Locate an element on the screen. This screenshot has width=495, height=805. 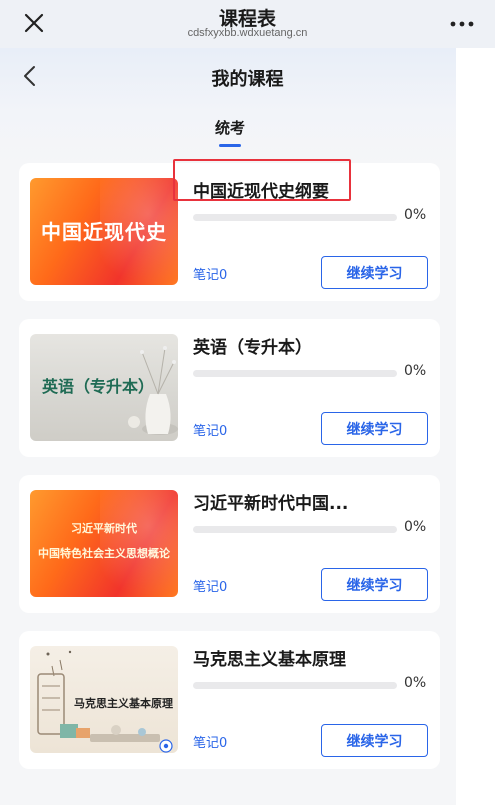
course-thumbnail: 中国近现代史 is located at coordinates (104, 231).